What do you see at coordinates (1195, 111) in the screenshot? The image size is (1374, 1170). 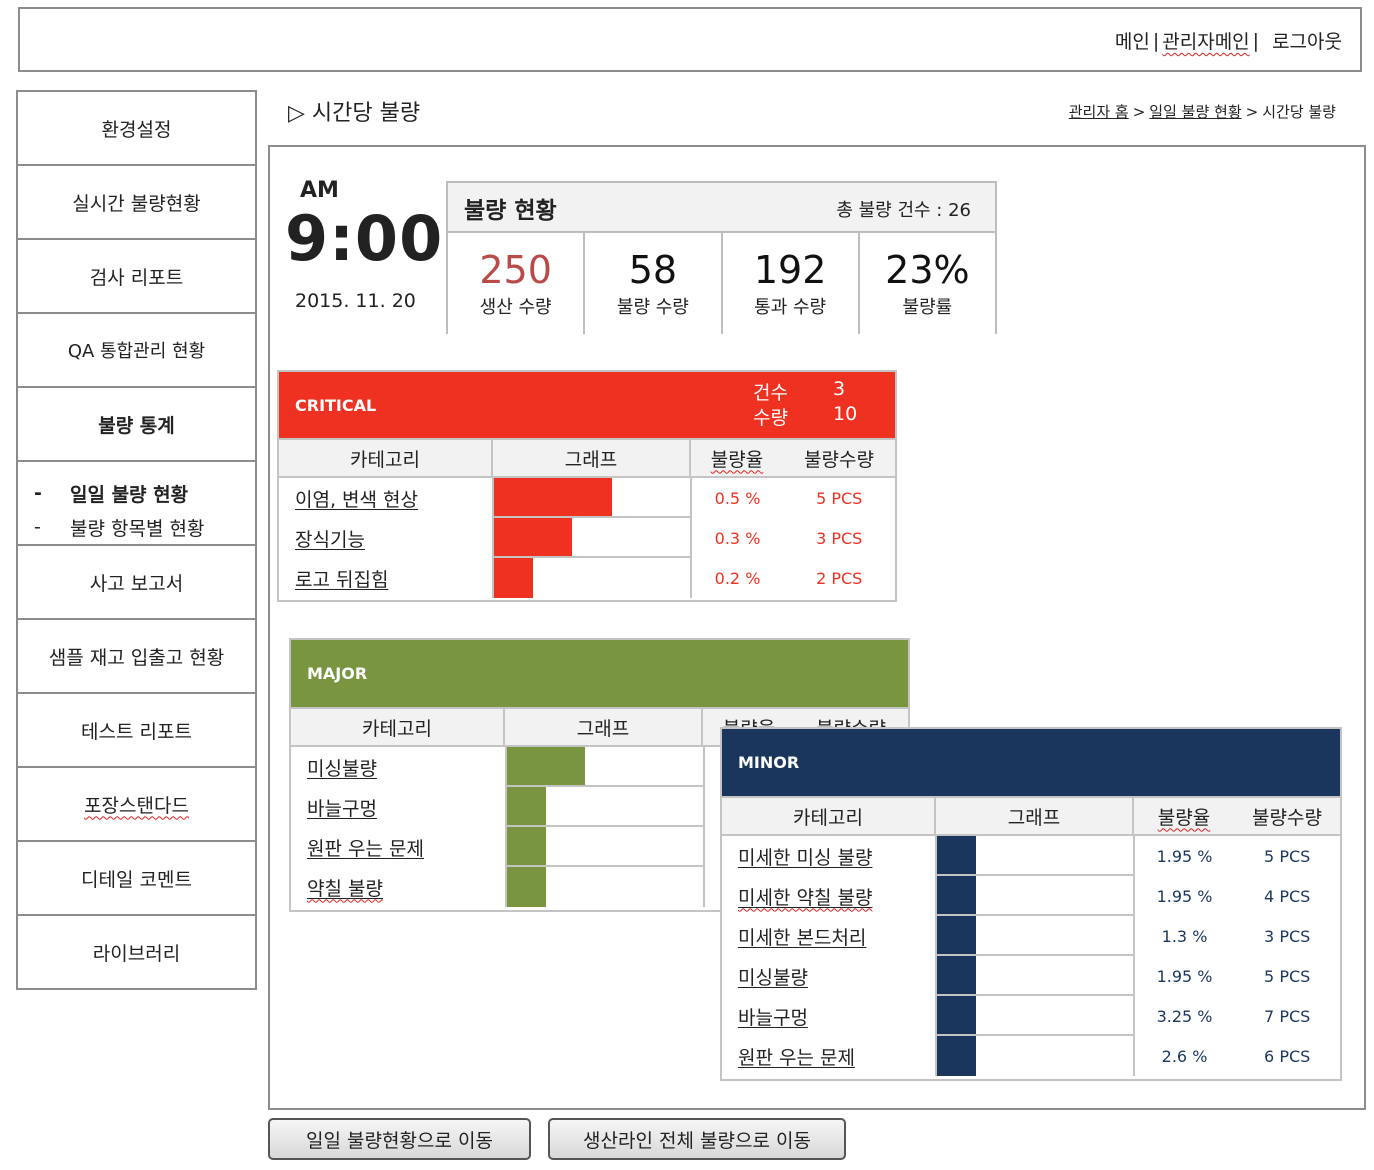 I see `breadcrumb-daily-defects: 일일 불량 현황` at bounding box center [1195, 111].